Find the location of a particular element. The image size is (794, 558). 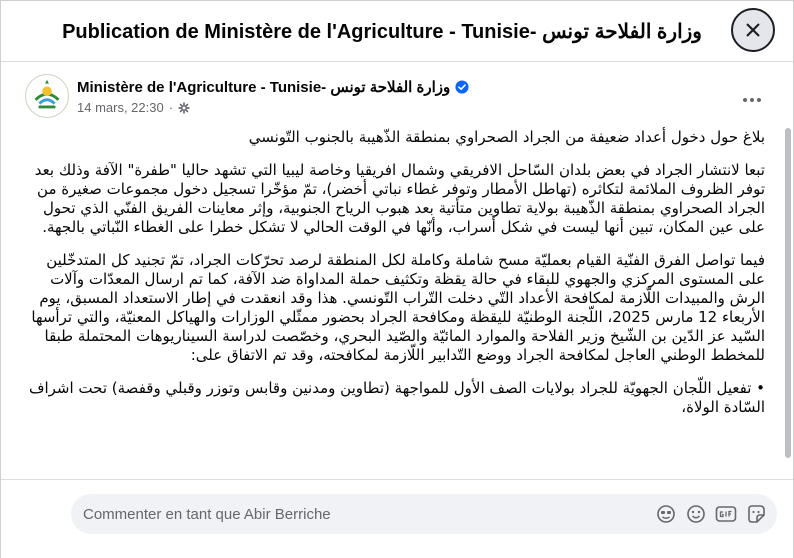

close-button is located at coordinates (753, 30).